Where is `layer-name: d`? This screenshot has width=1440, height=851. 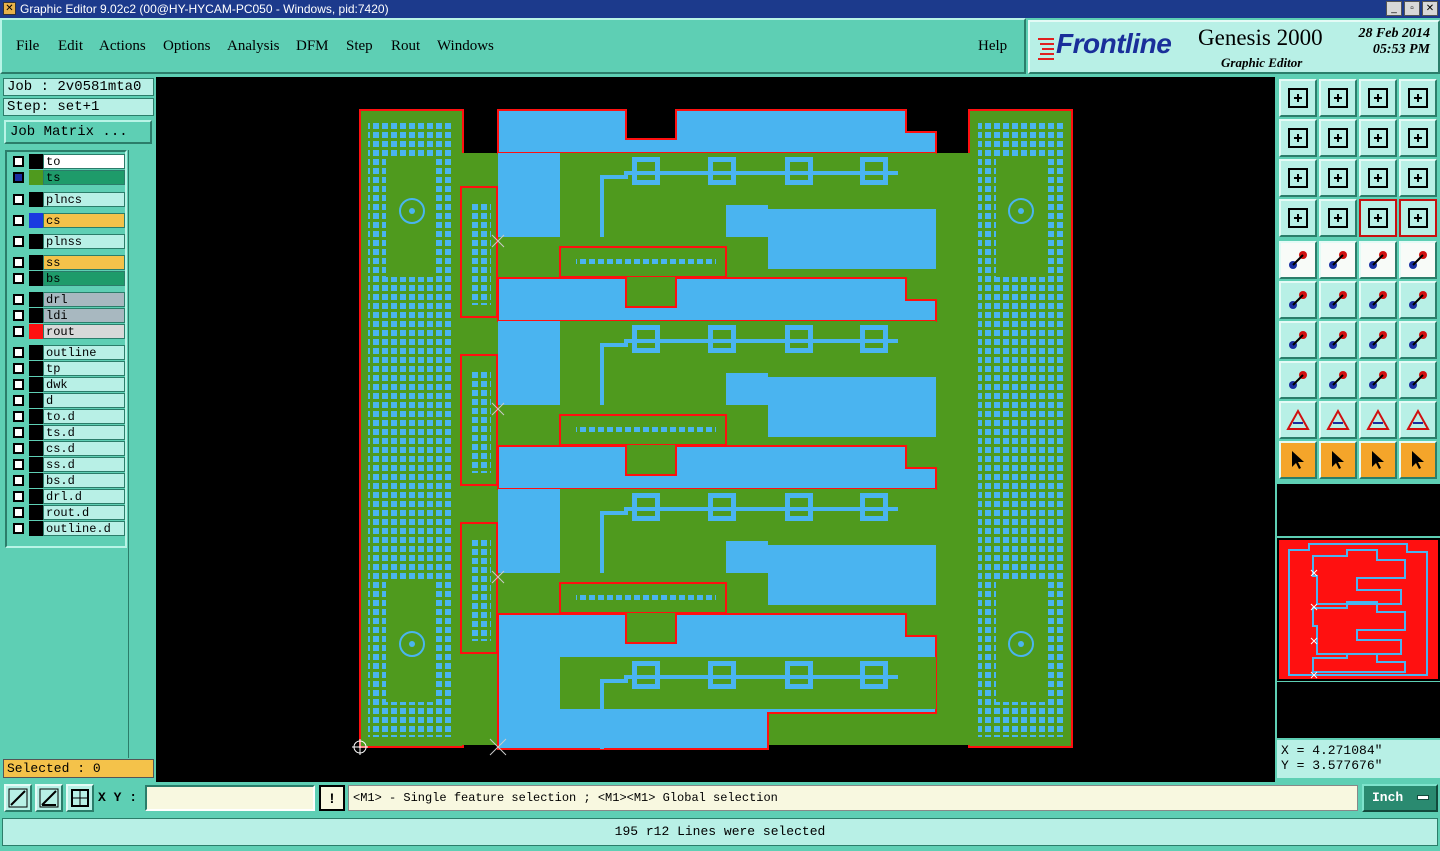 layer-name: d is located at coordinates (84, 400).